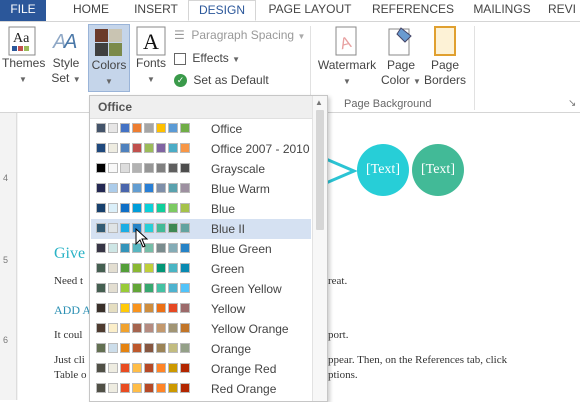  What do you see at coordinates (201, 369) in the screenshot?
I see `theme-color-option: Orange Red` at bounding box center [201, 369].